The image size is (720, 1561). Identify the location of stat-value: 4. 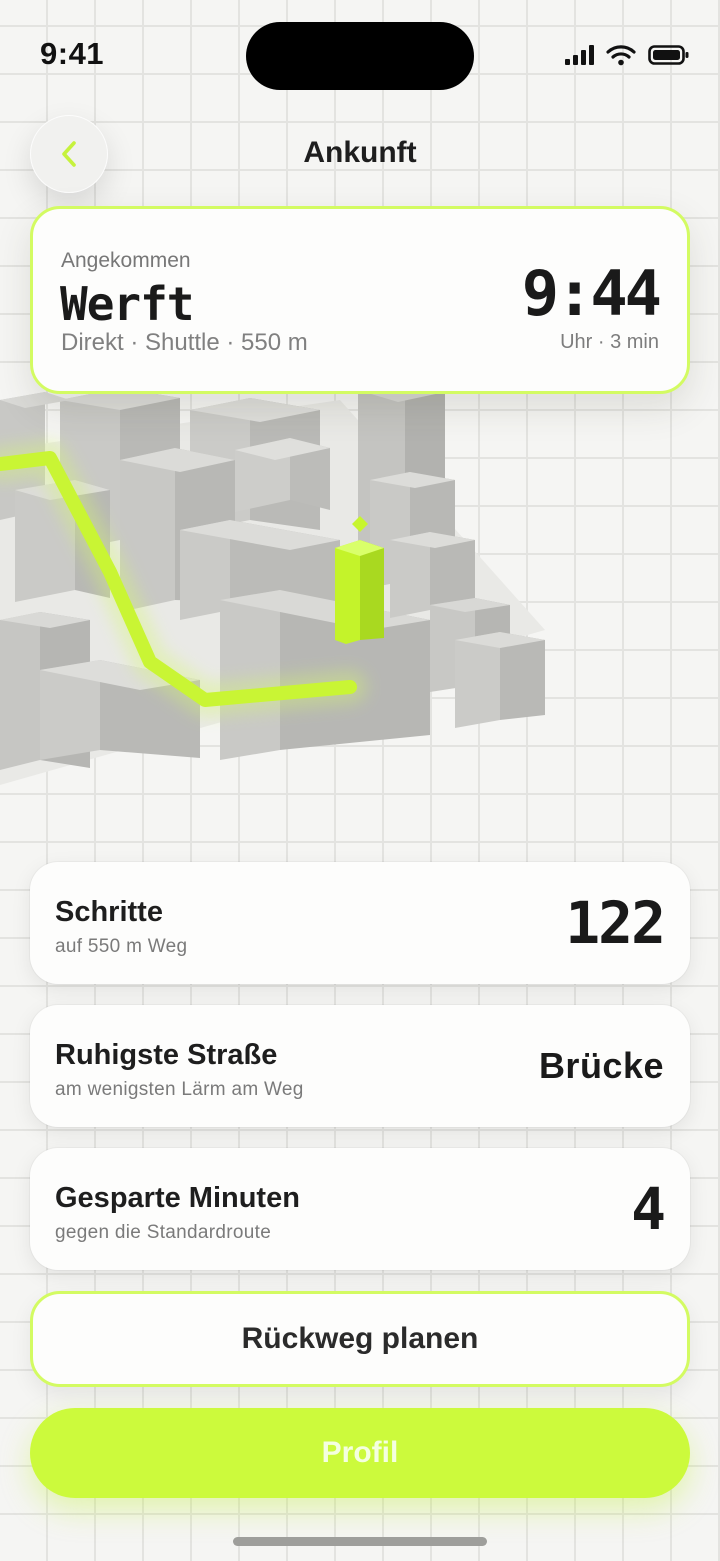
(648, 1209).